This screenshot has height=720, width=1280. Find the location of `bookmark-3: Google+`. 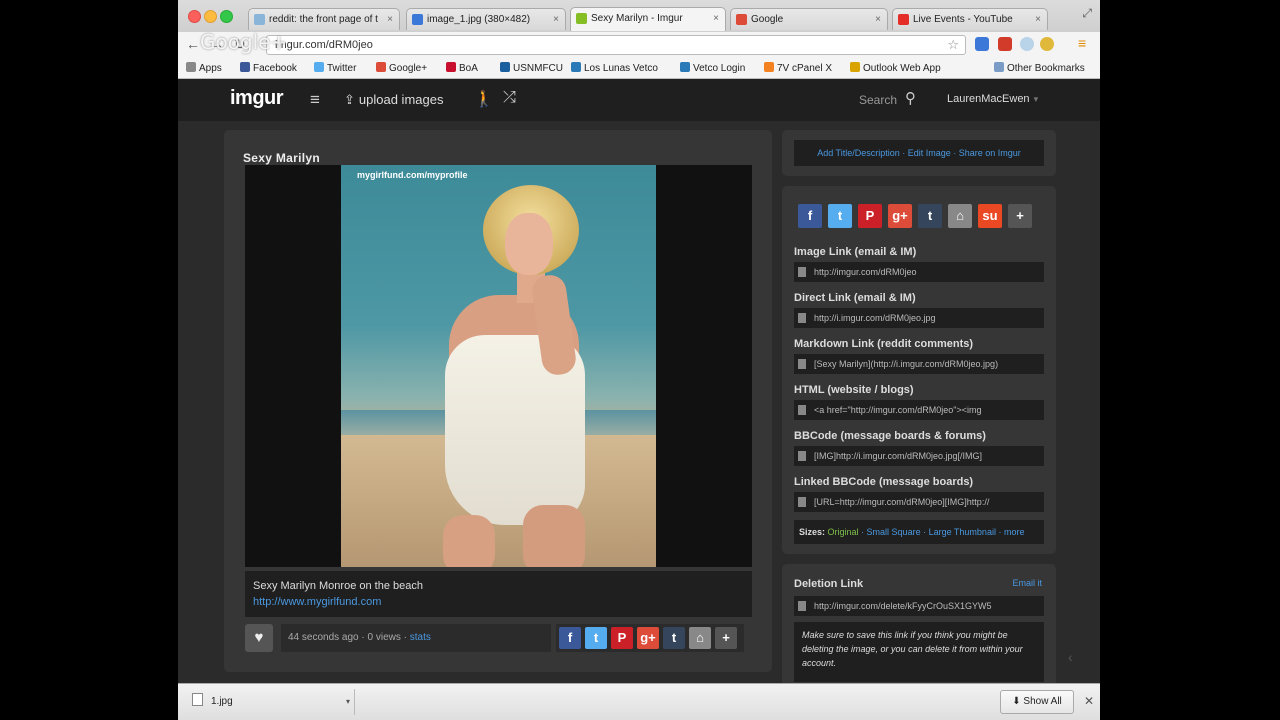

bookmark-3: Google+ is located at coordinates (401, 68).